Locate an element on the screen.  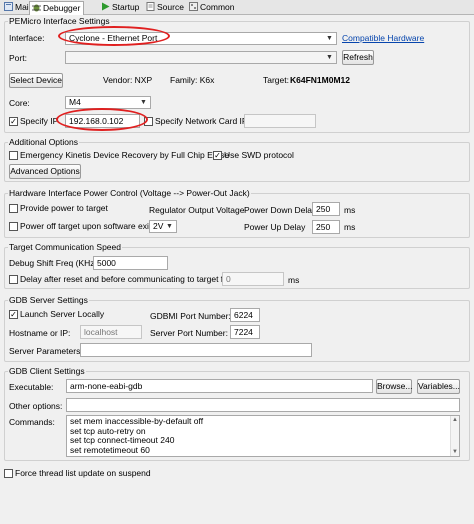
target-label: Target: is located at coordinates (276, 80).